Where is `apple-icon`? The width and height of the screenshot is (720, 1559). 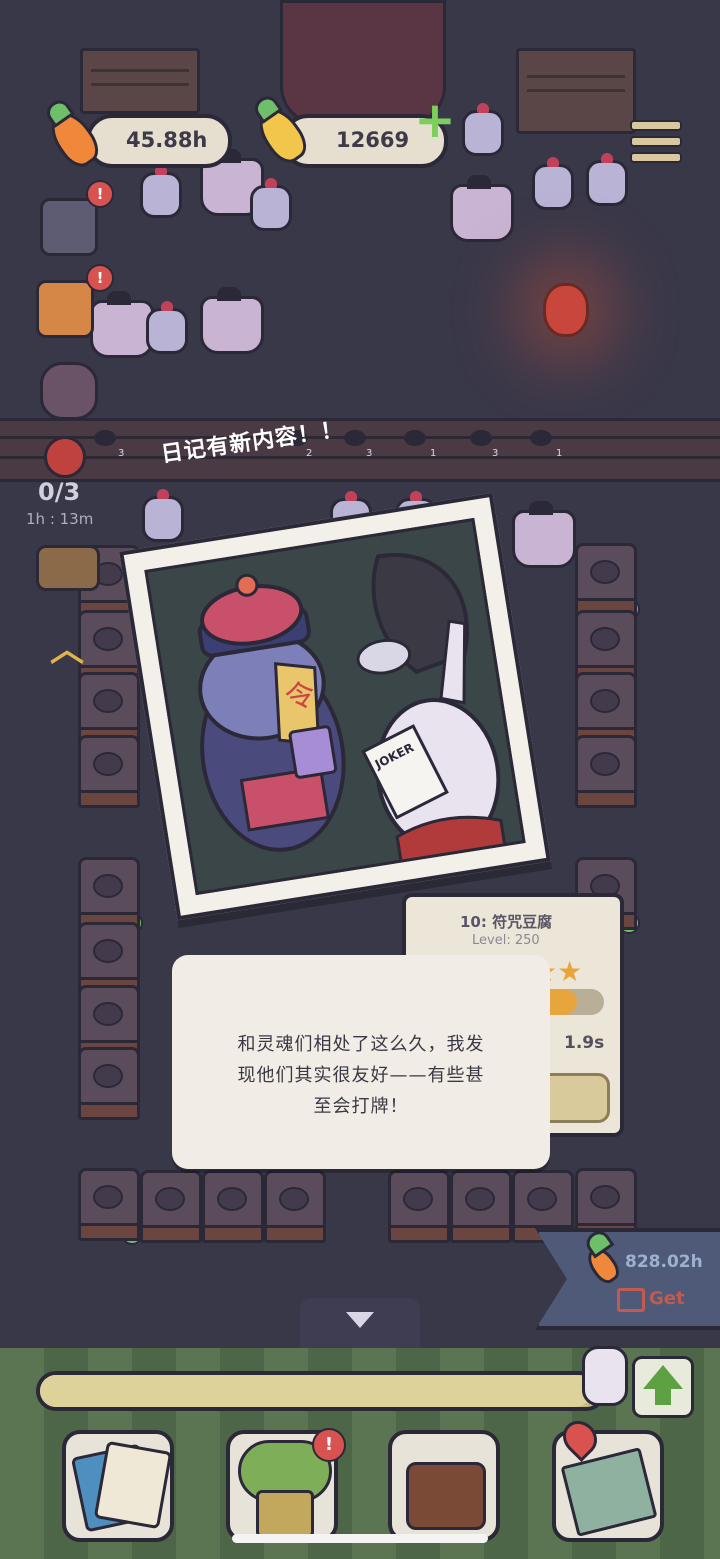
apple-icon is located at coordinates (65, 457).